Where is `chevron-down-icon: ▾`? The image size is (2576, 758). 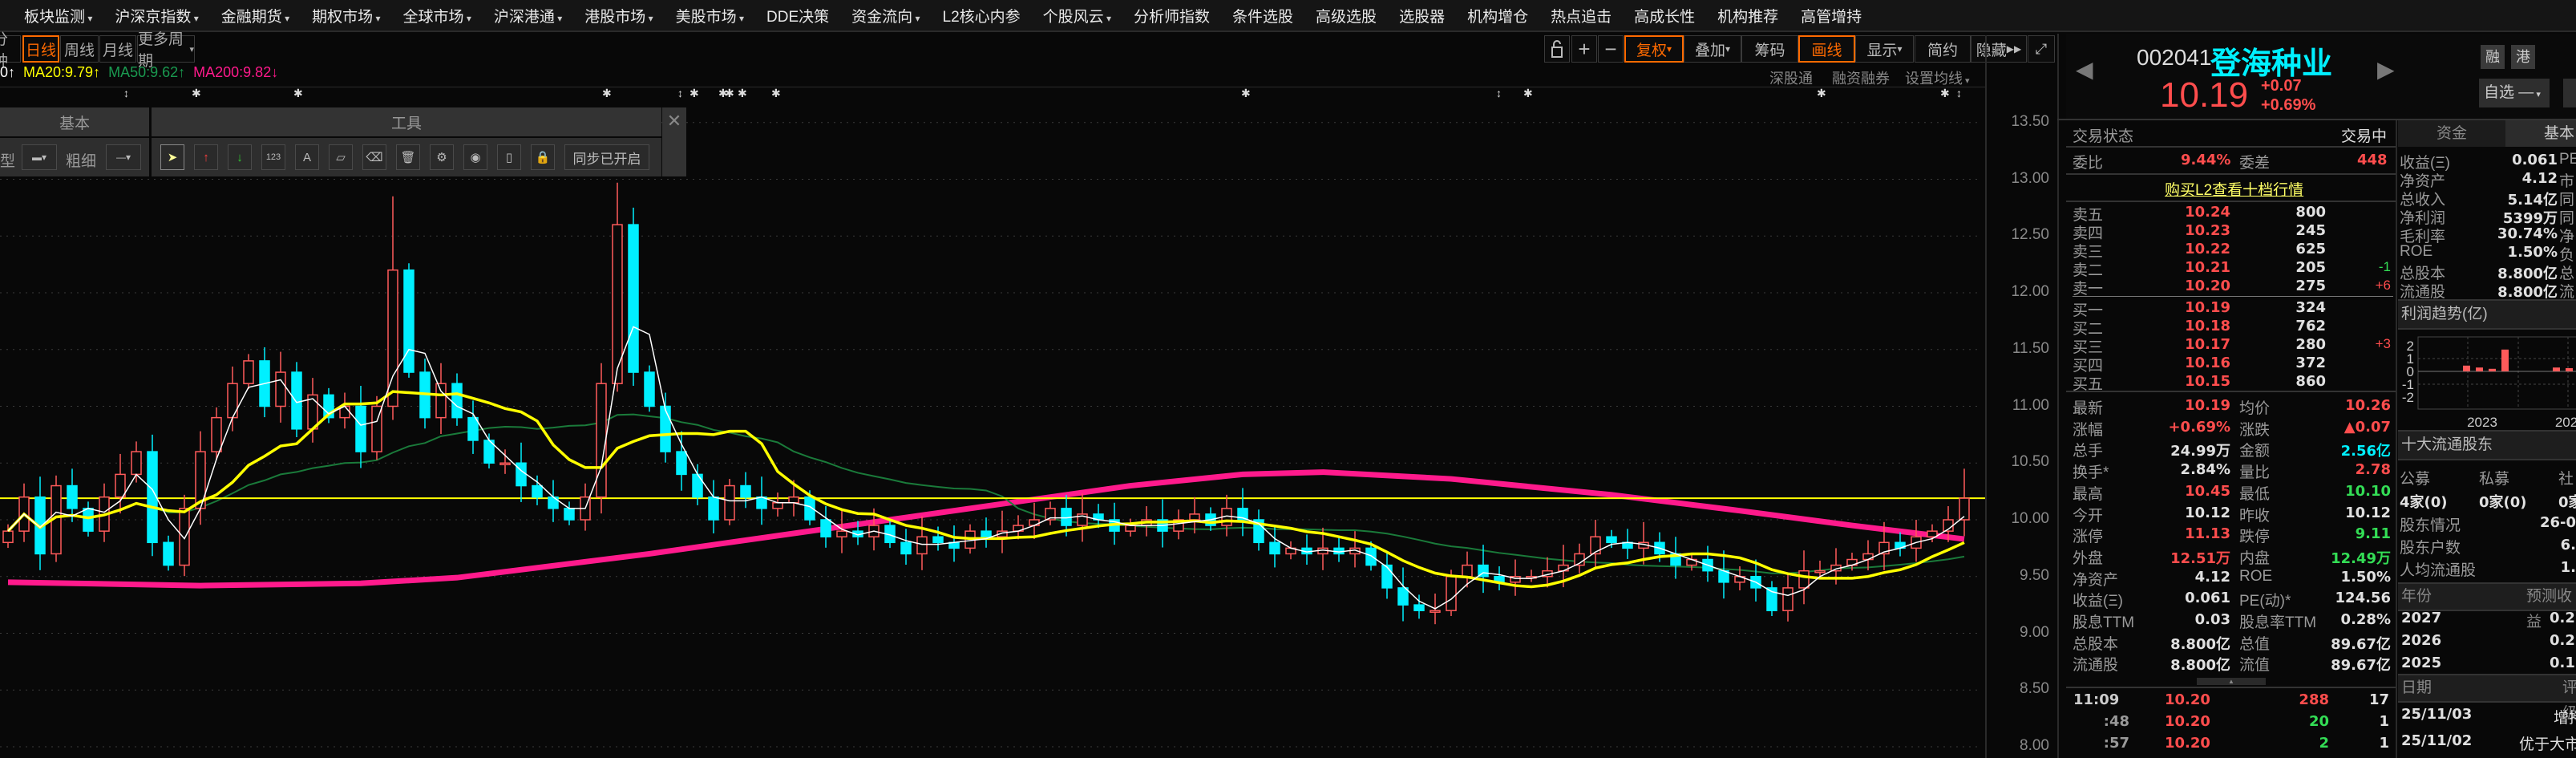 chevron-down-icon: ▾ is located at coordinates (2537, 94).